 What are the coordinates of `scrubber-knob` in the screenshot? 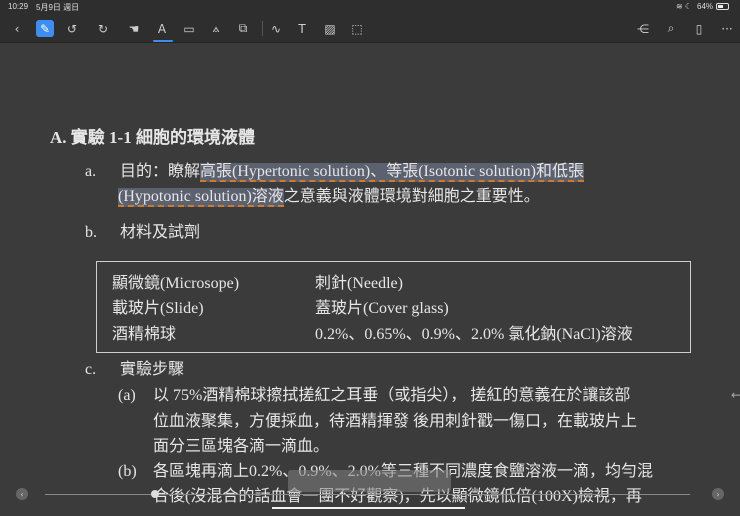 It's located at (155, 494).